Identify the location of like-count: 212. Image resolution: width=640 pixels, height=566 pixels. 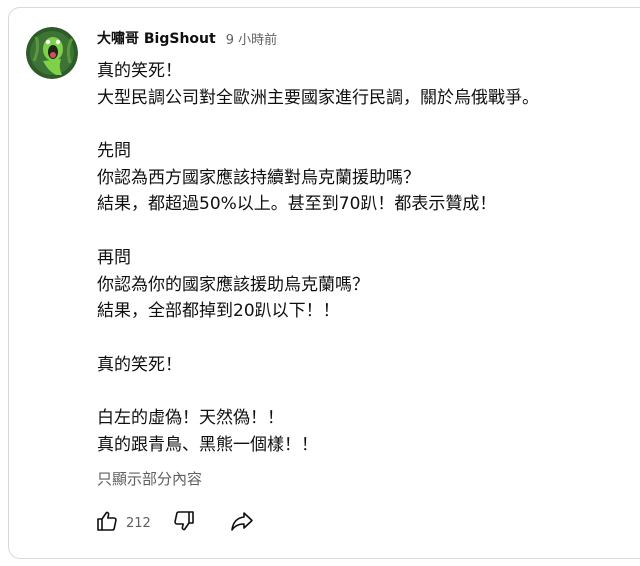
(138, 523).